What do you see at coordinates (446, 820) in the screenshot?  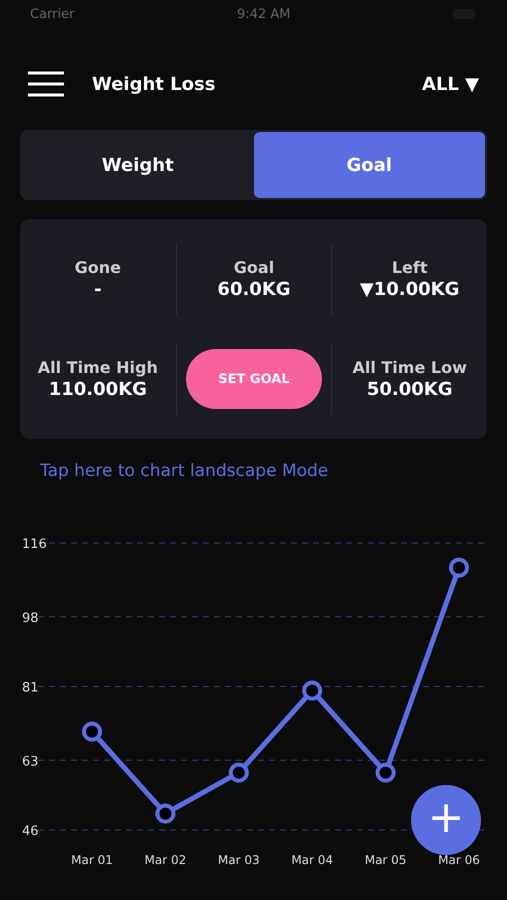 I see `add-button: +` at bounding box center [446, 820].